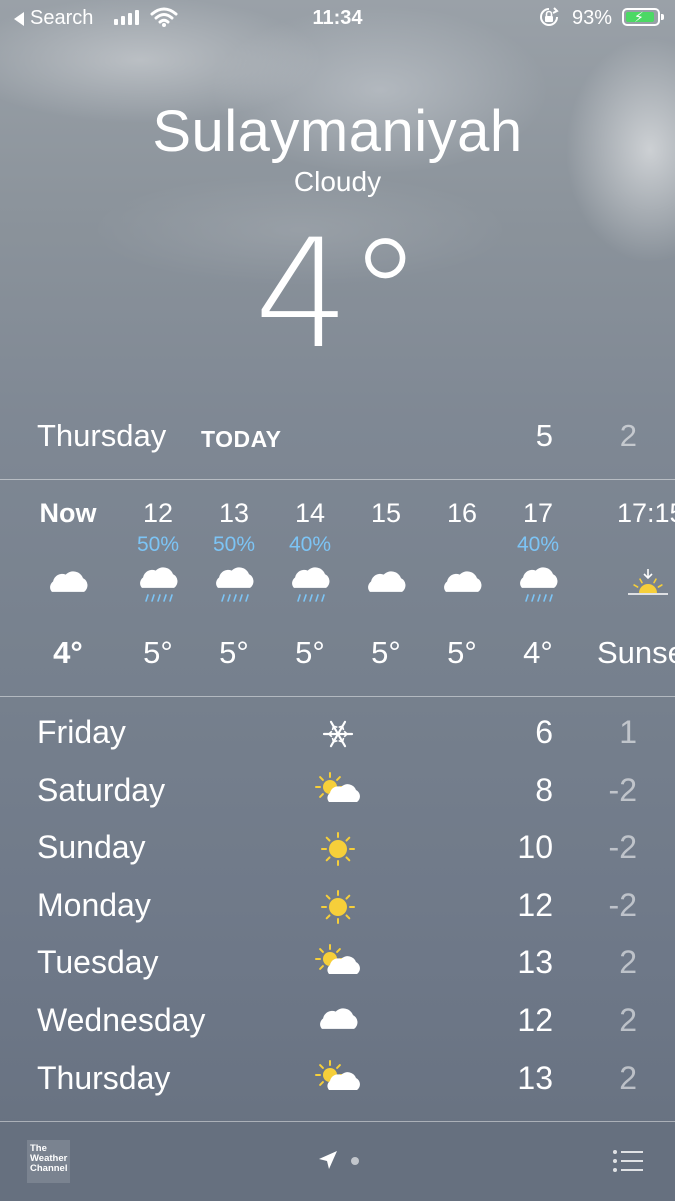  Describe the element at coordinates (310, 513) in the screenshot. I see `hourly-time: 14` at that location.